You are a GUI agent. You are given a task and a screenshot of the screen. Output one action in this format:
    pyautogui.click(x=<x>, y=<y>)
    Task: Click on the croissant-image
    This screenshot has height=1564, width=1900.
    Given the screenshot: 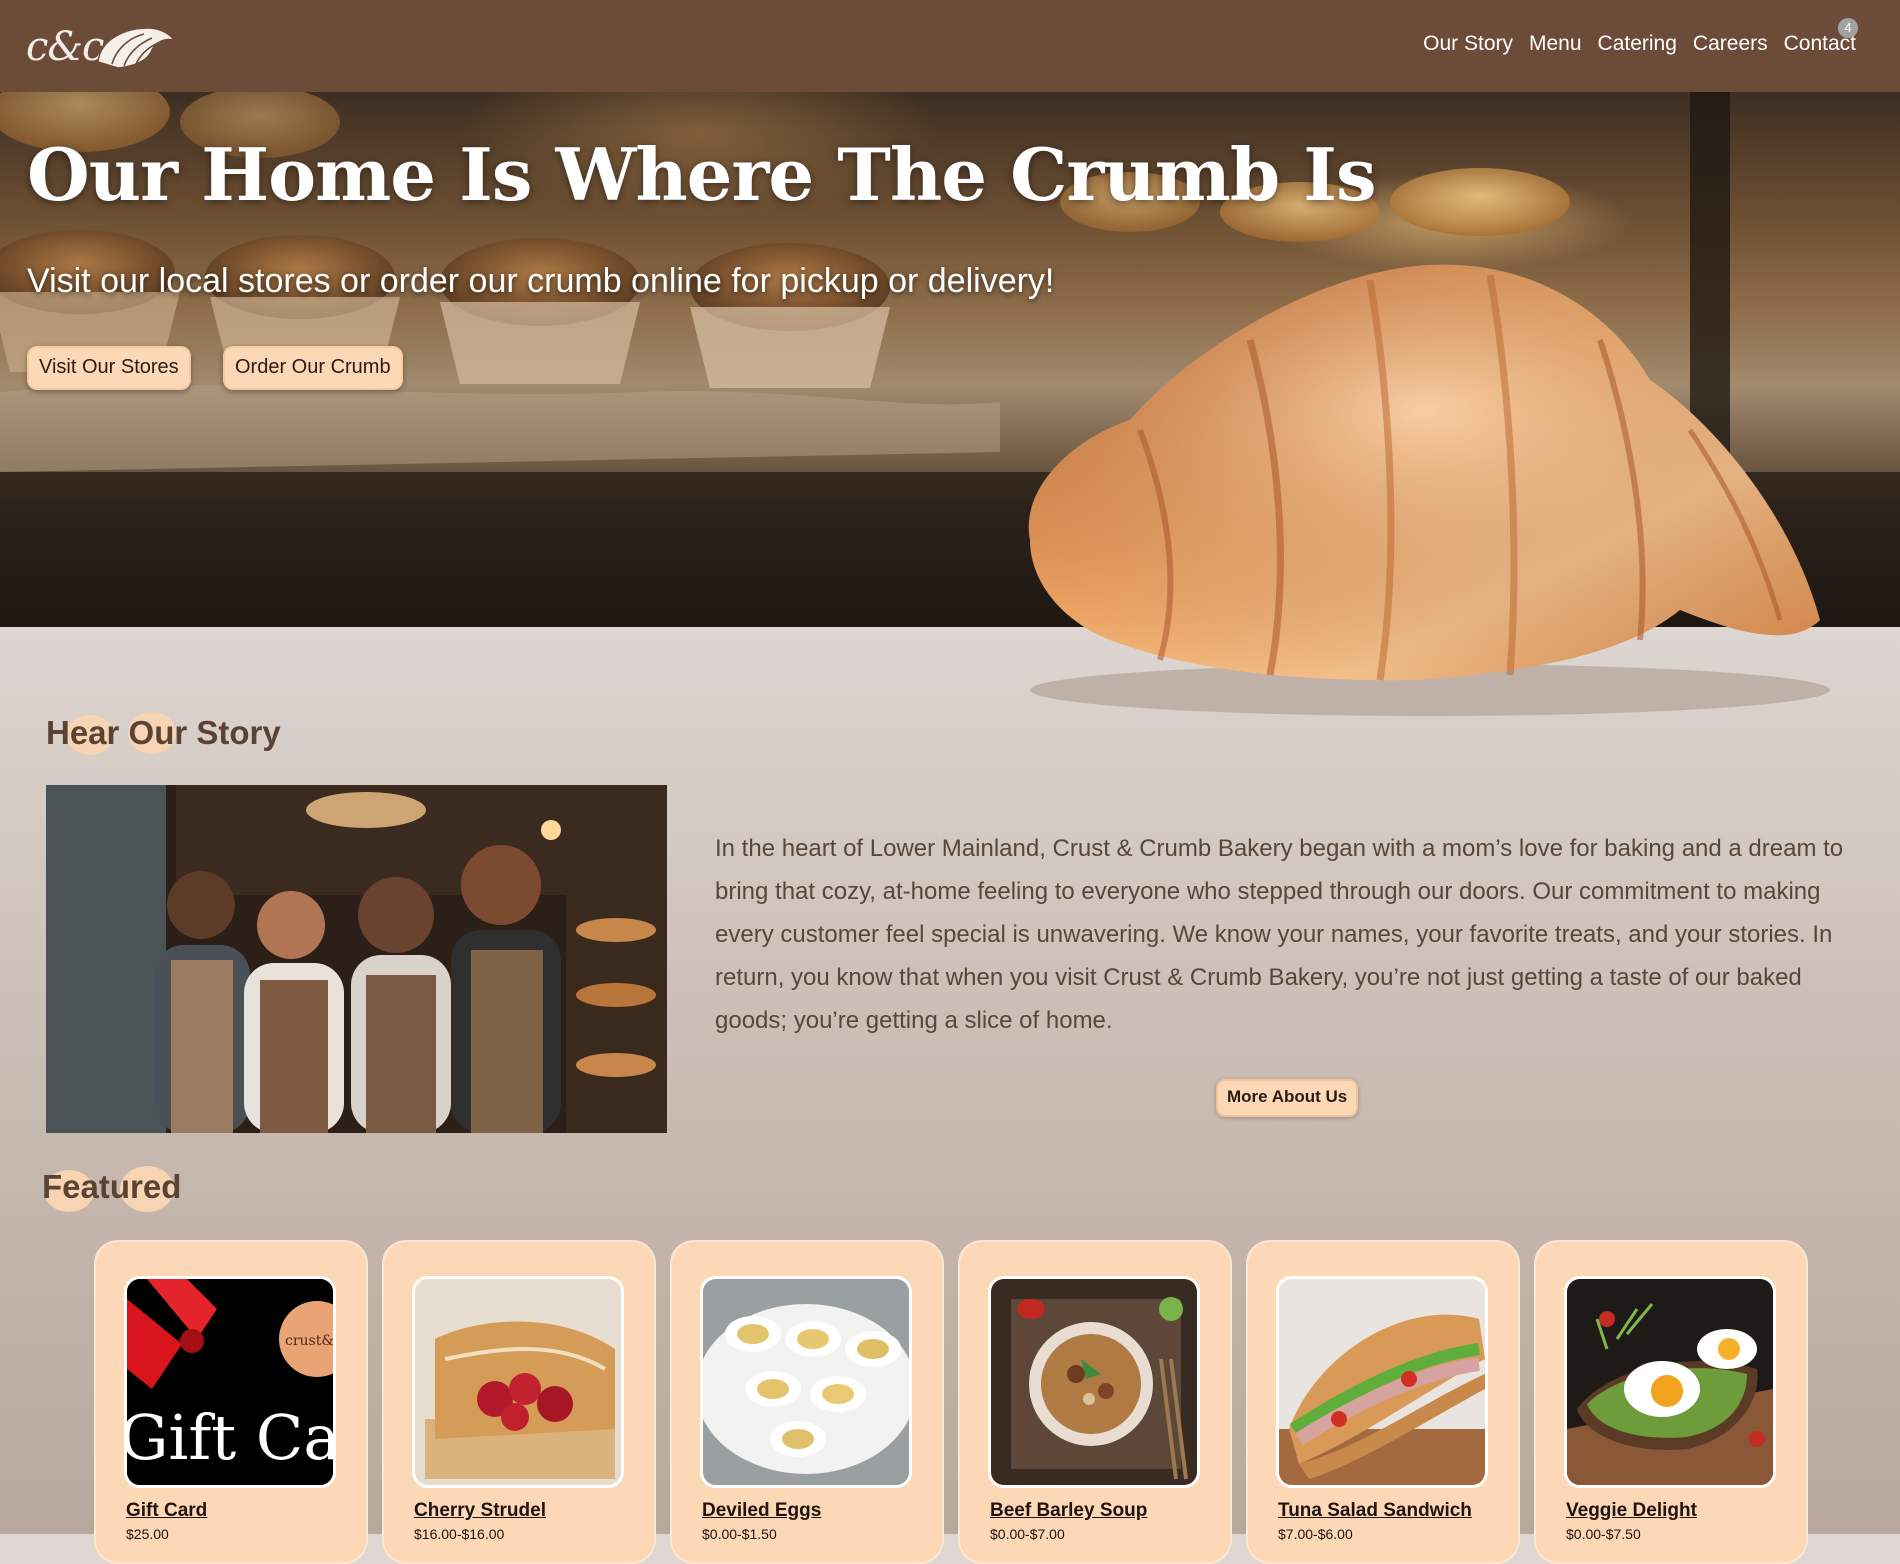 What is the action you would take?
    pyautogui.click(x=1429, y=490)
    